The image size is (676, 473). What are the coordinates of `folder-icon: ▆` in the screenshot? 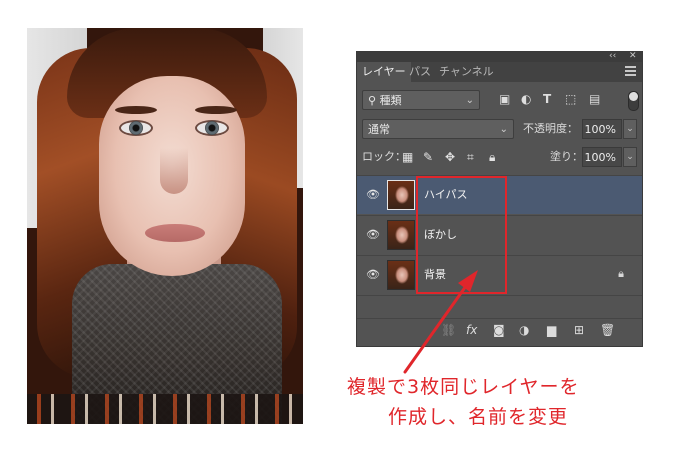 It's located at (551, 330).